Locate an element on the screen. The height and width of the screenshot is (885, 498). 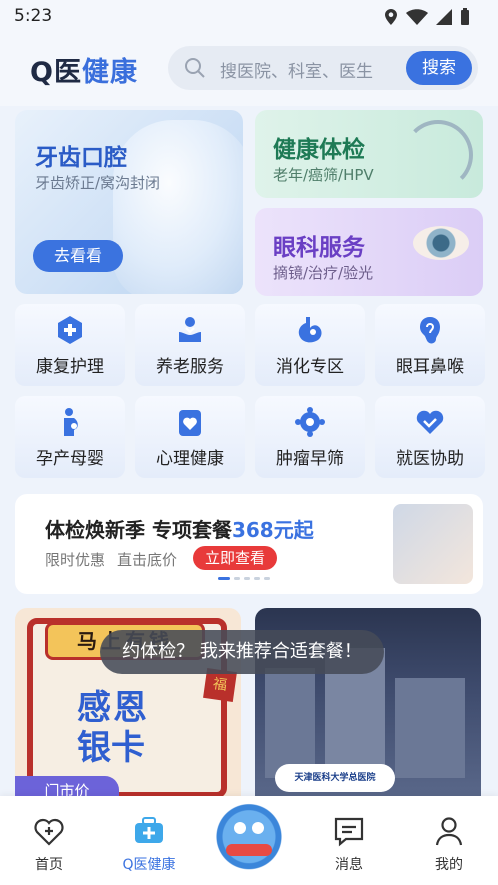
tab-label: 我的 is located at coordinates (449, 865).